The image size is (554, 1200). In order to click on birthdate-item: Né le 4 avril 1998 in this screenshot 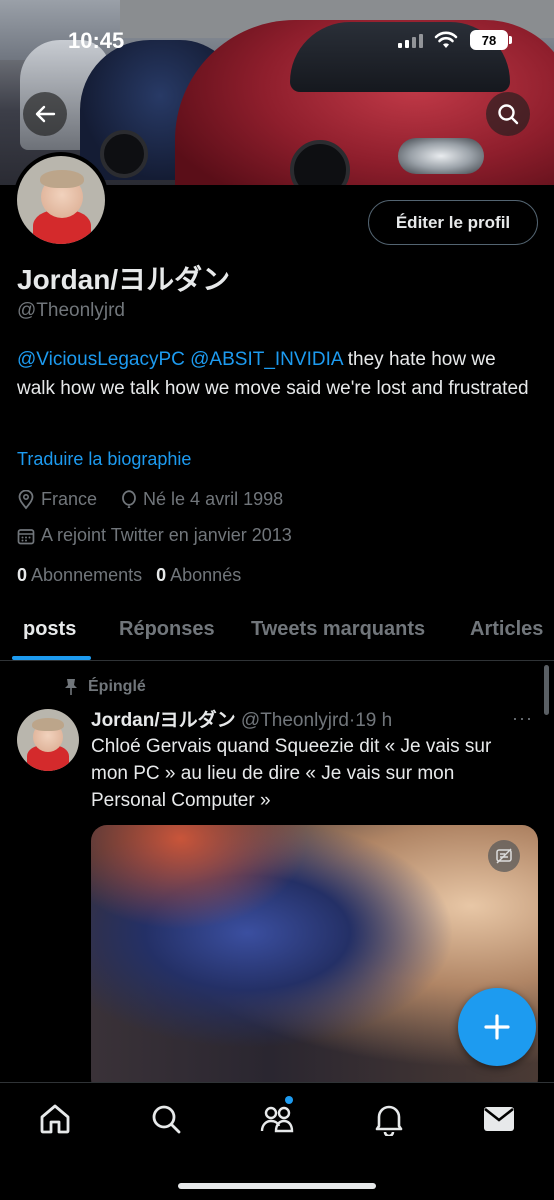, I will do `click(202, 499)`.